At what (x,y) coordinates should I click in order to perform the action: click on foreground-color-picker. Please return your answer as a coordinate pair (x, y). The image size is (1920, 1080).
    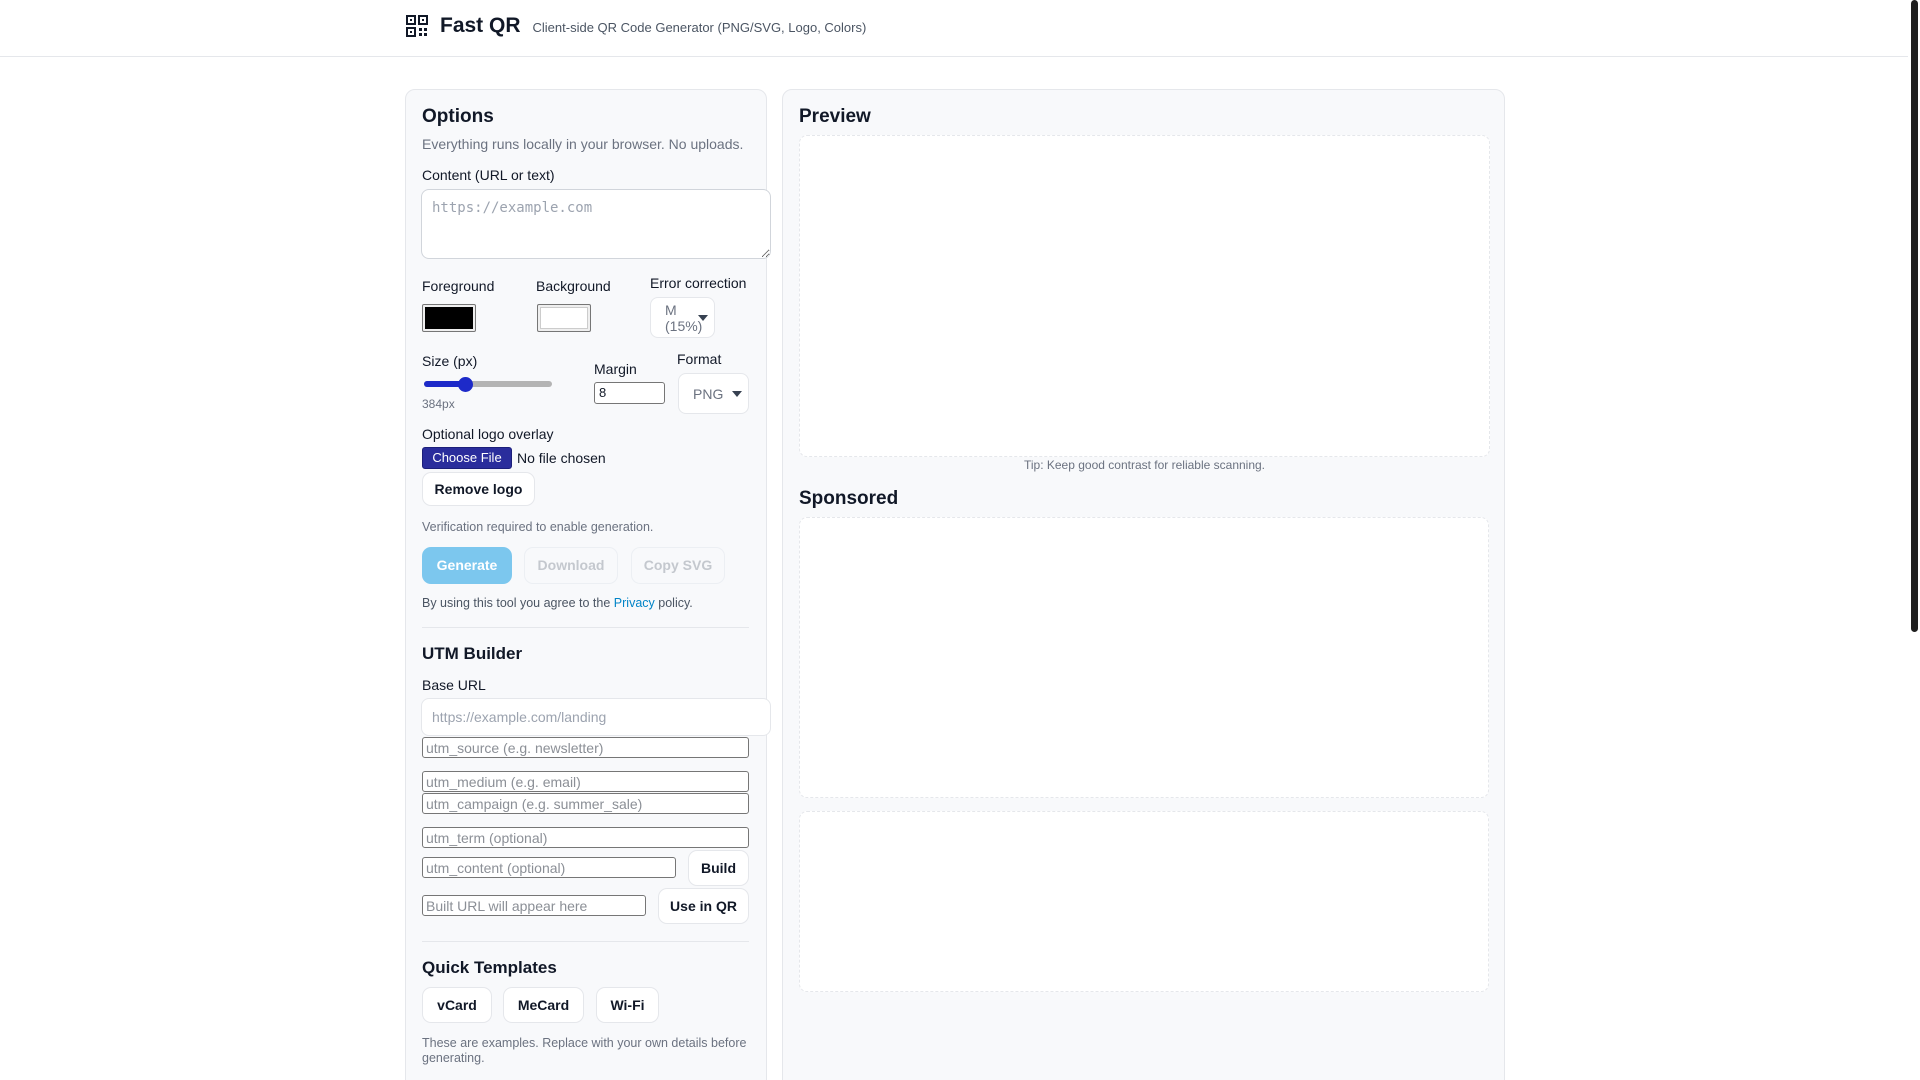
    Looking at the image, I should click on (449, 318).